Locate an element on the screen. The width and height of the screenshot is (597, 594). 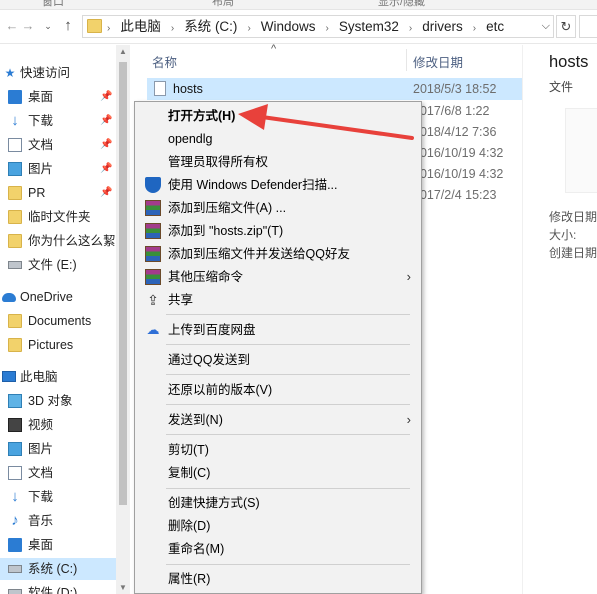
sidebar-item-folder: 你为什么这么絜 is located at coordinates (58, 241).